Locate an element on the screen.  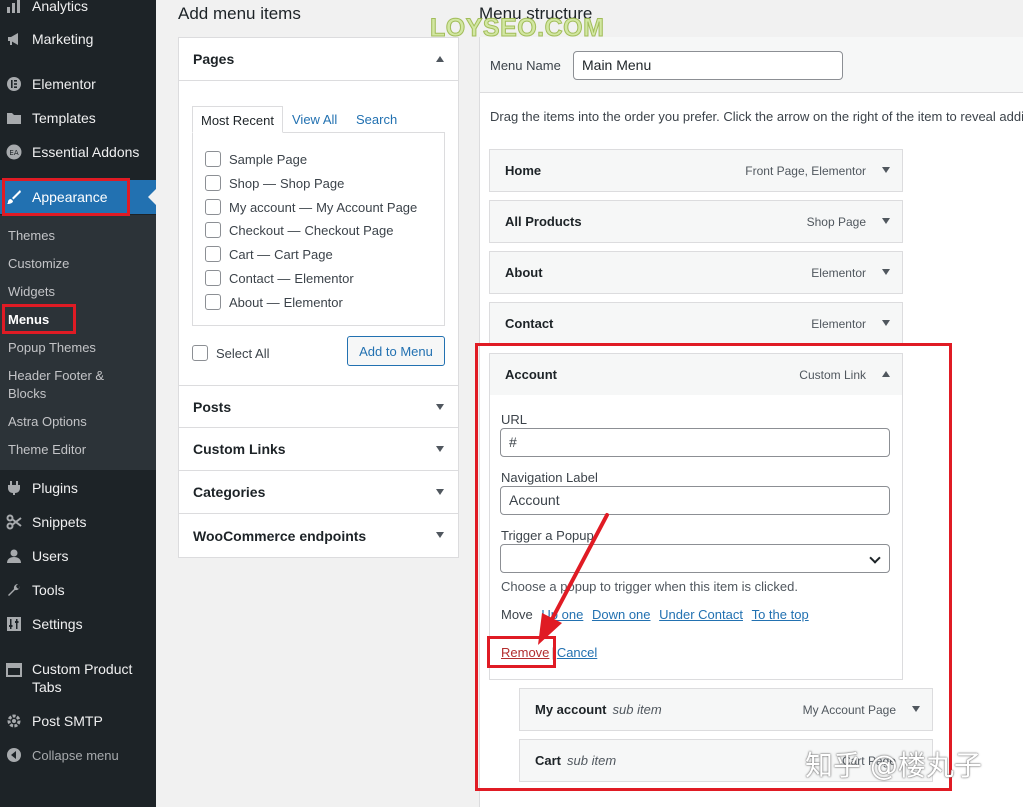
tabs-icon is located at coordinates (14, 670).